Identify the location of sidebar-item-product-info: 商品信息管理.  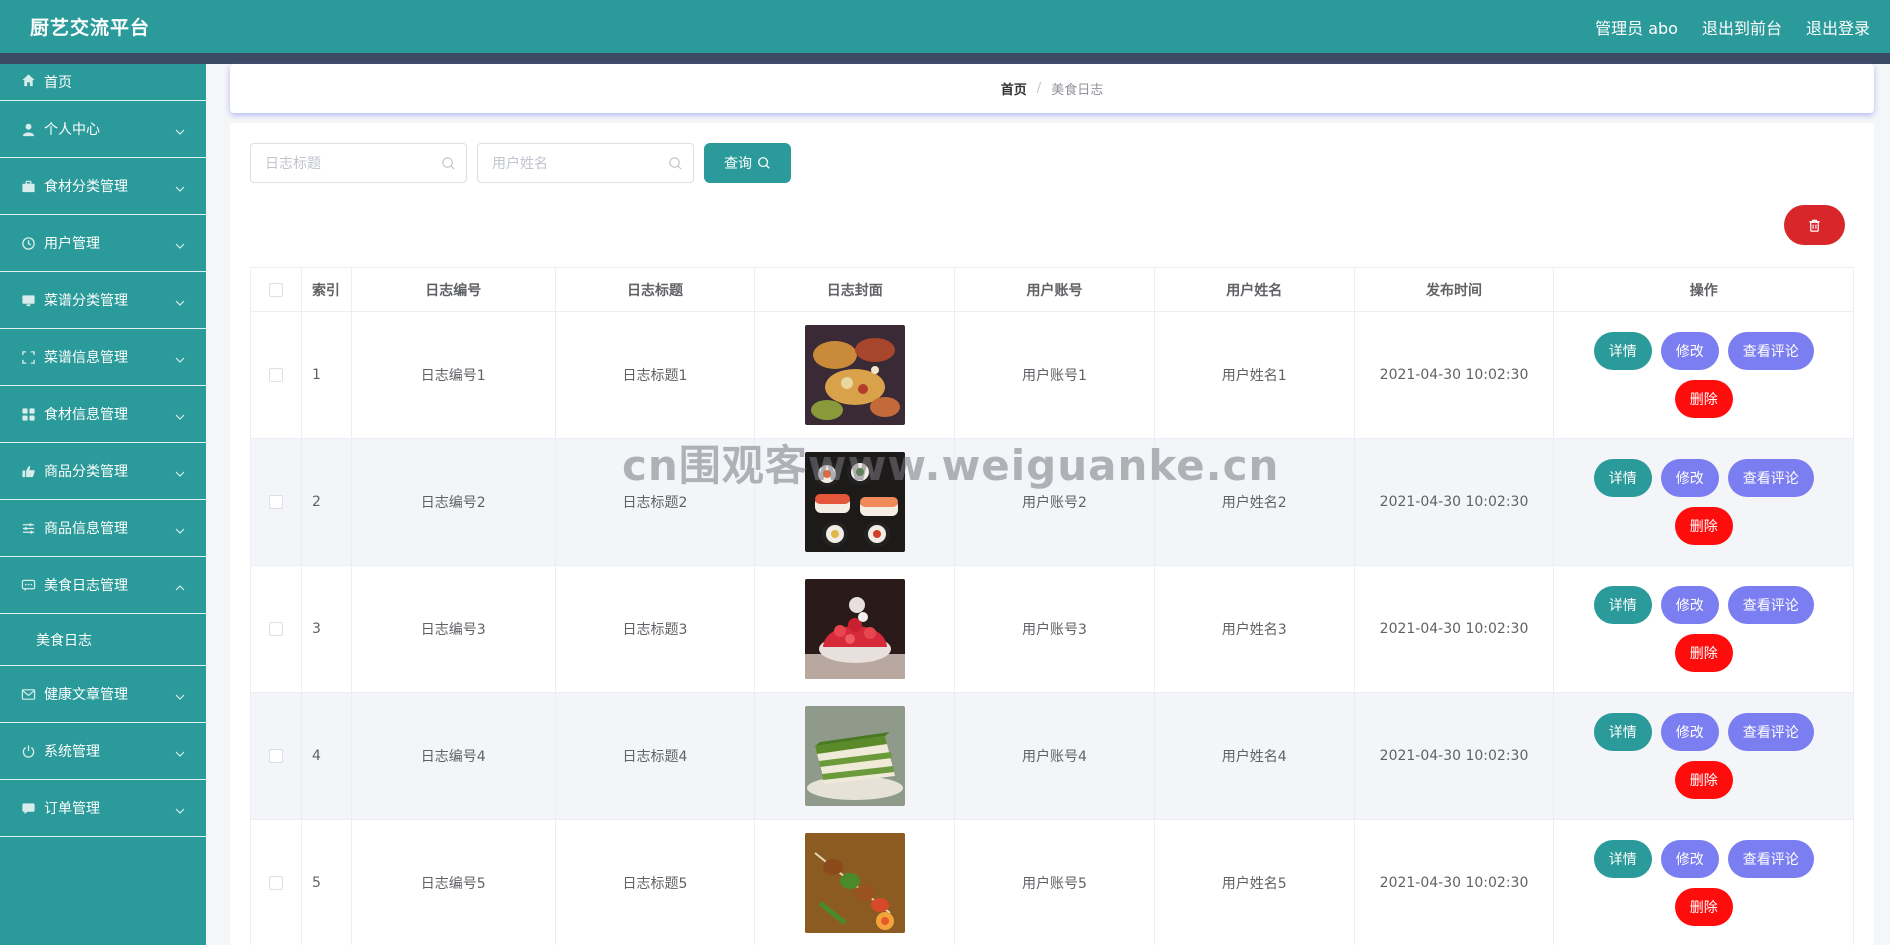
(103, 528).